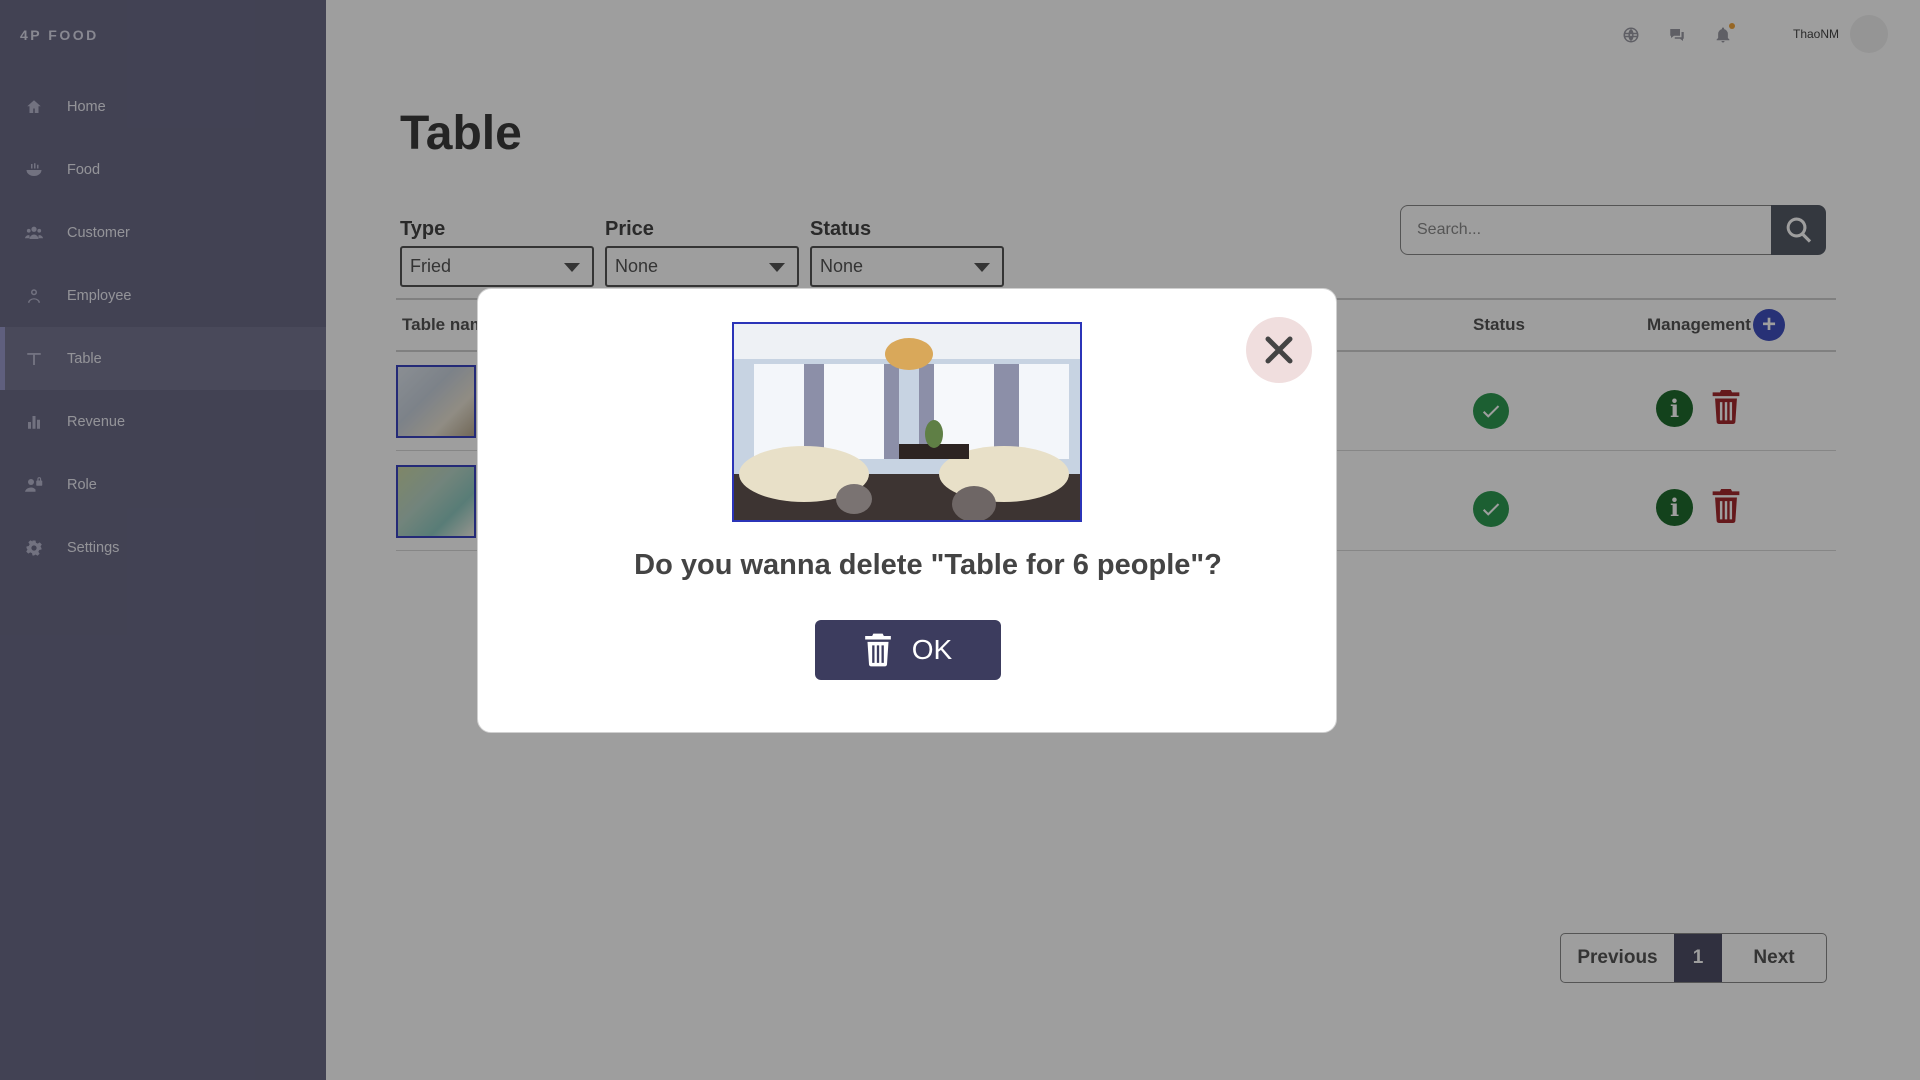 The image size is (1920, 1080). I want to click on close-button, so click(1279, 350).